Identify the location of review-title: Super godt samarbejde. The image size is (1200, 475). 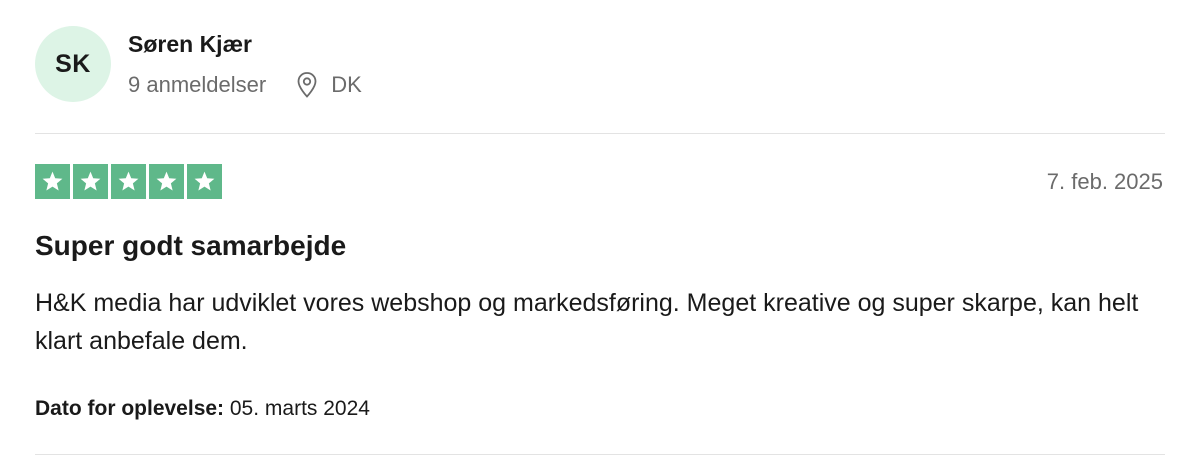
(191, 245).